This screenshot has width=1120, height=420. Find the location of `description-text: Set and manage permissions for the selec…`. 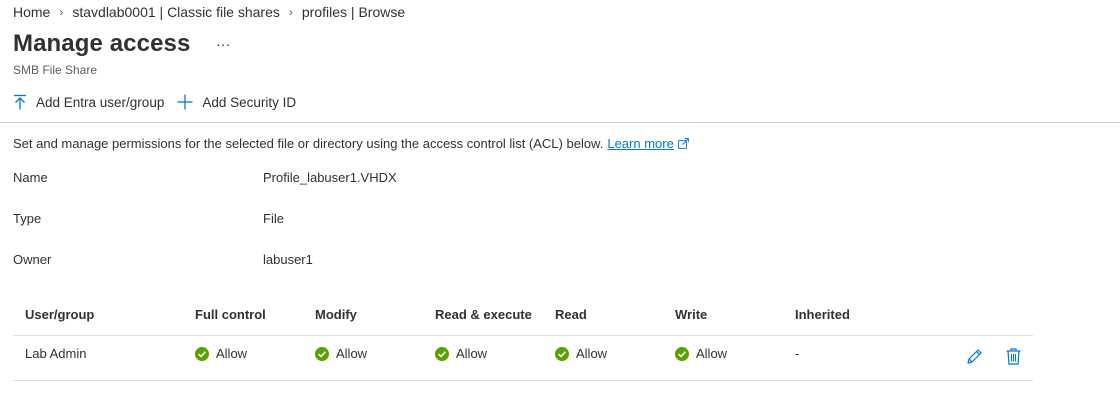

description-text: Set and manage permissions for the selec… is located at coordinates (308, 143).